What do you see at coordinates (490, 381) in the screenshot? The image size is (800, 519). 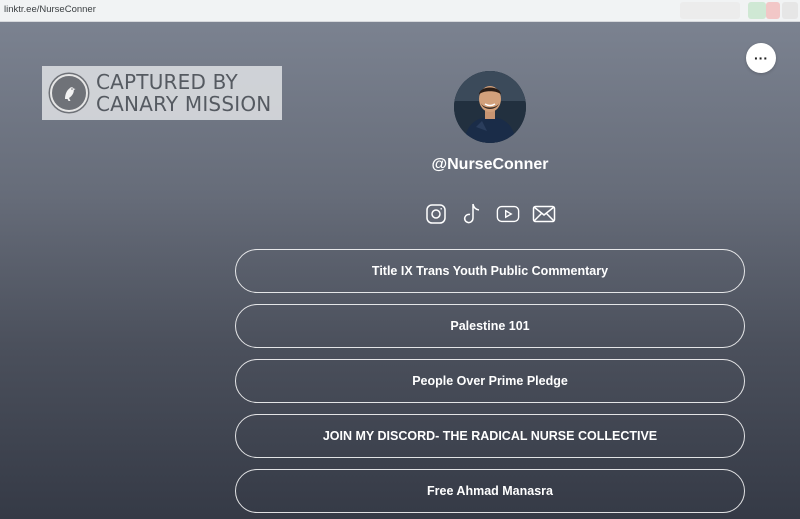 I see `link-button-people-over-prime: People Over Prime Pledge` at bounding box center [490, 381].